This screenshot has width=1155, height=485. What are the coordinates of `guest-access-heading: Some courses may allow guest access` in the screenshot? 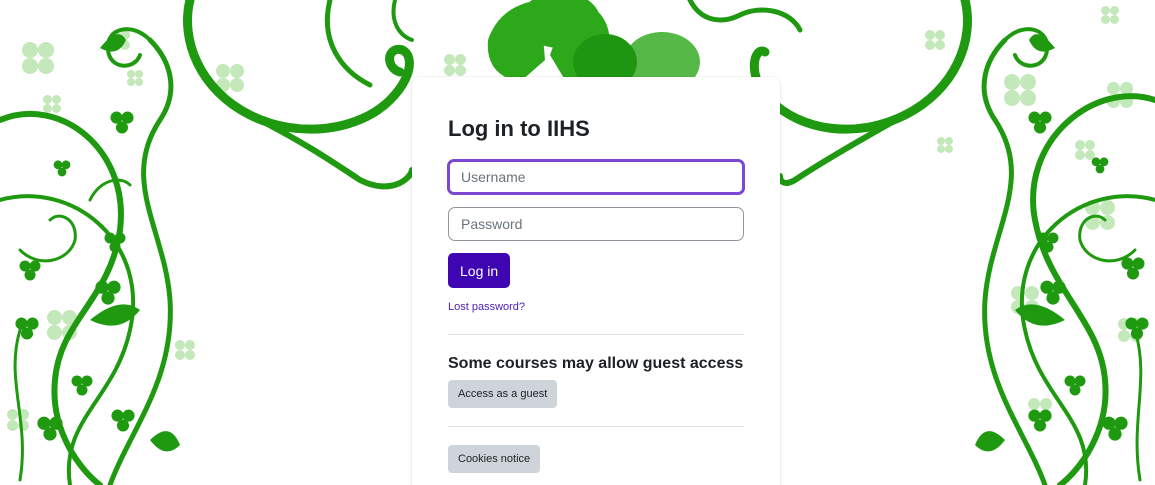 It's located at (596, 363).